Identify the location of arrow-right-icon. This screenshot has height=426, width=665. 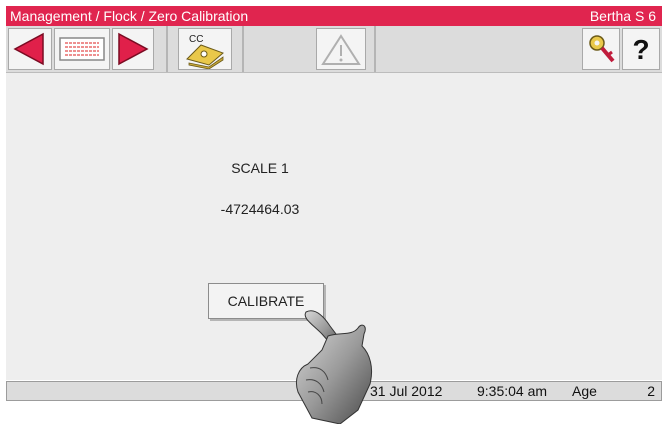
(133, 49).